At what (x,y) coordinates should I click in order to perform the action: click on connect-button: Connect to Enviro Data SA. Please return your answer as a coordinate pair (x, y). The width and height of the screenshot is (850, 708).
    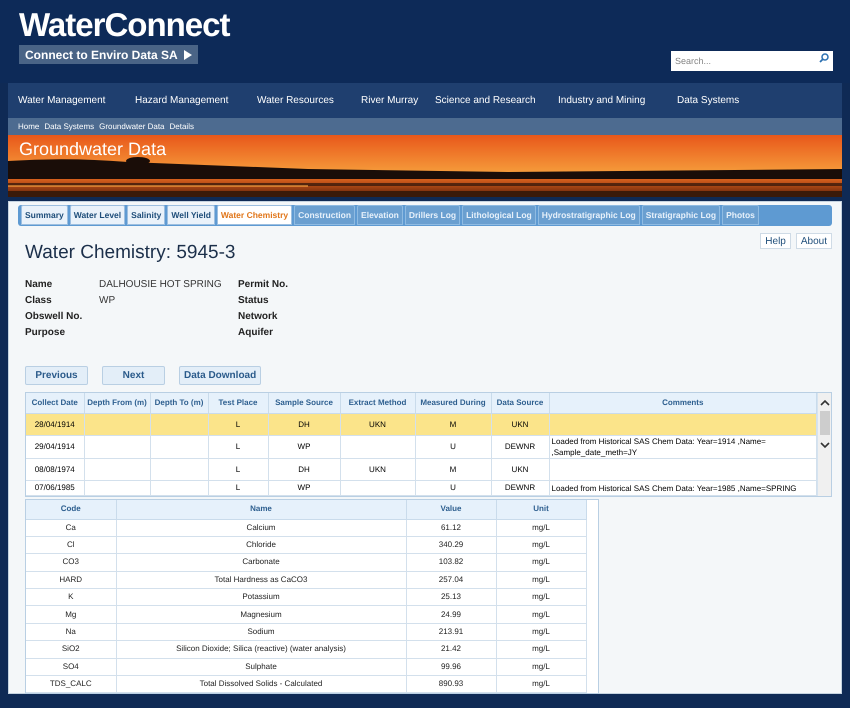
    Looking at the image, I should click on (108, 54).